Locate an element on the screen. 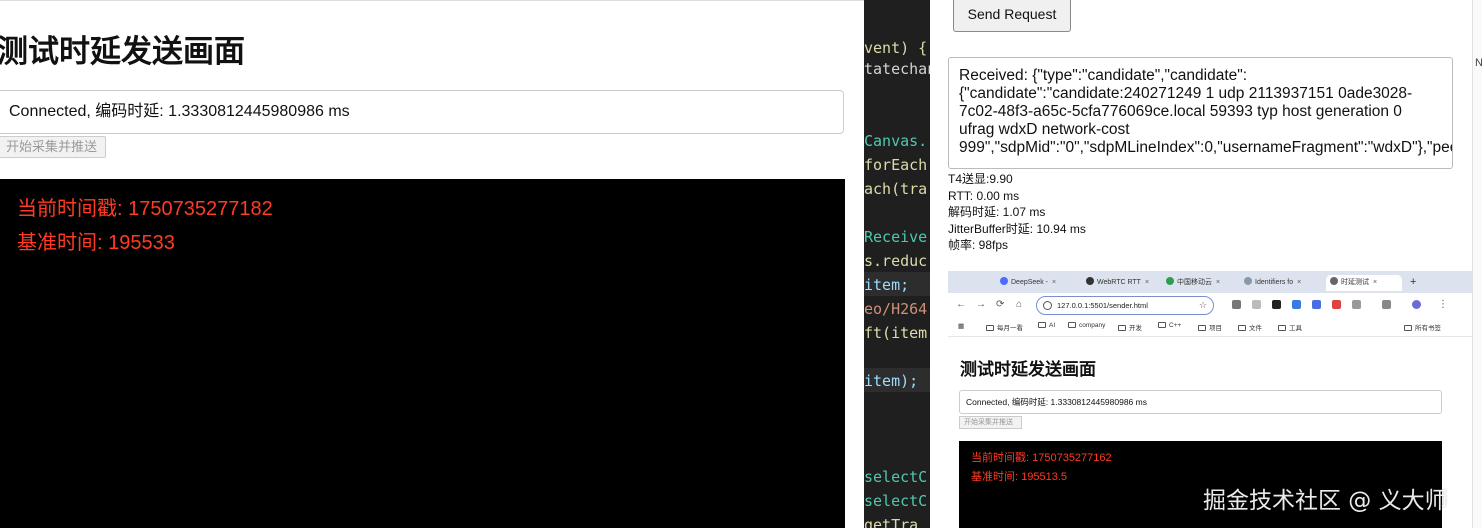 This screenshot has width=1482, height=528. base-time-label: 基准时间: 195533 is located at coordinates (96, 243).